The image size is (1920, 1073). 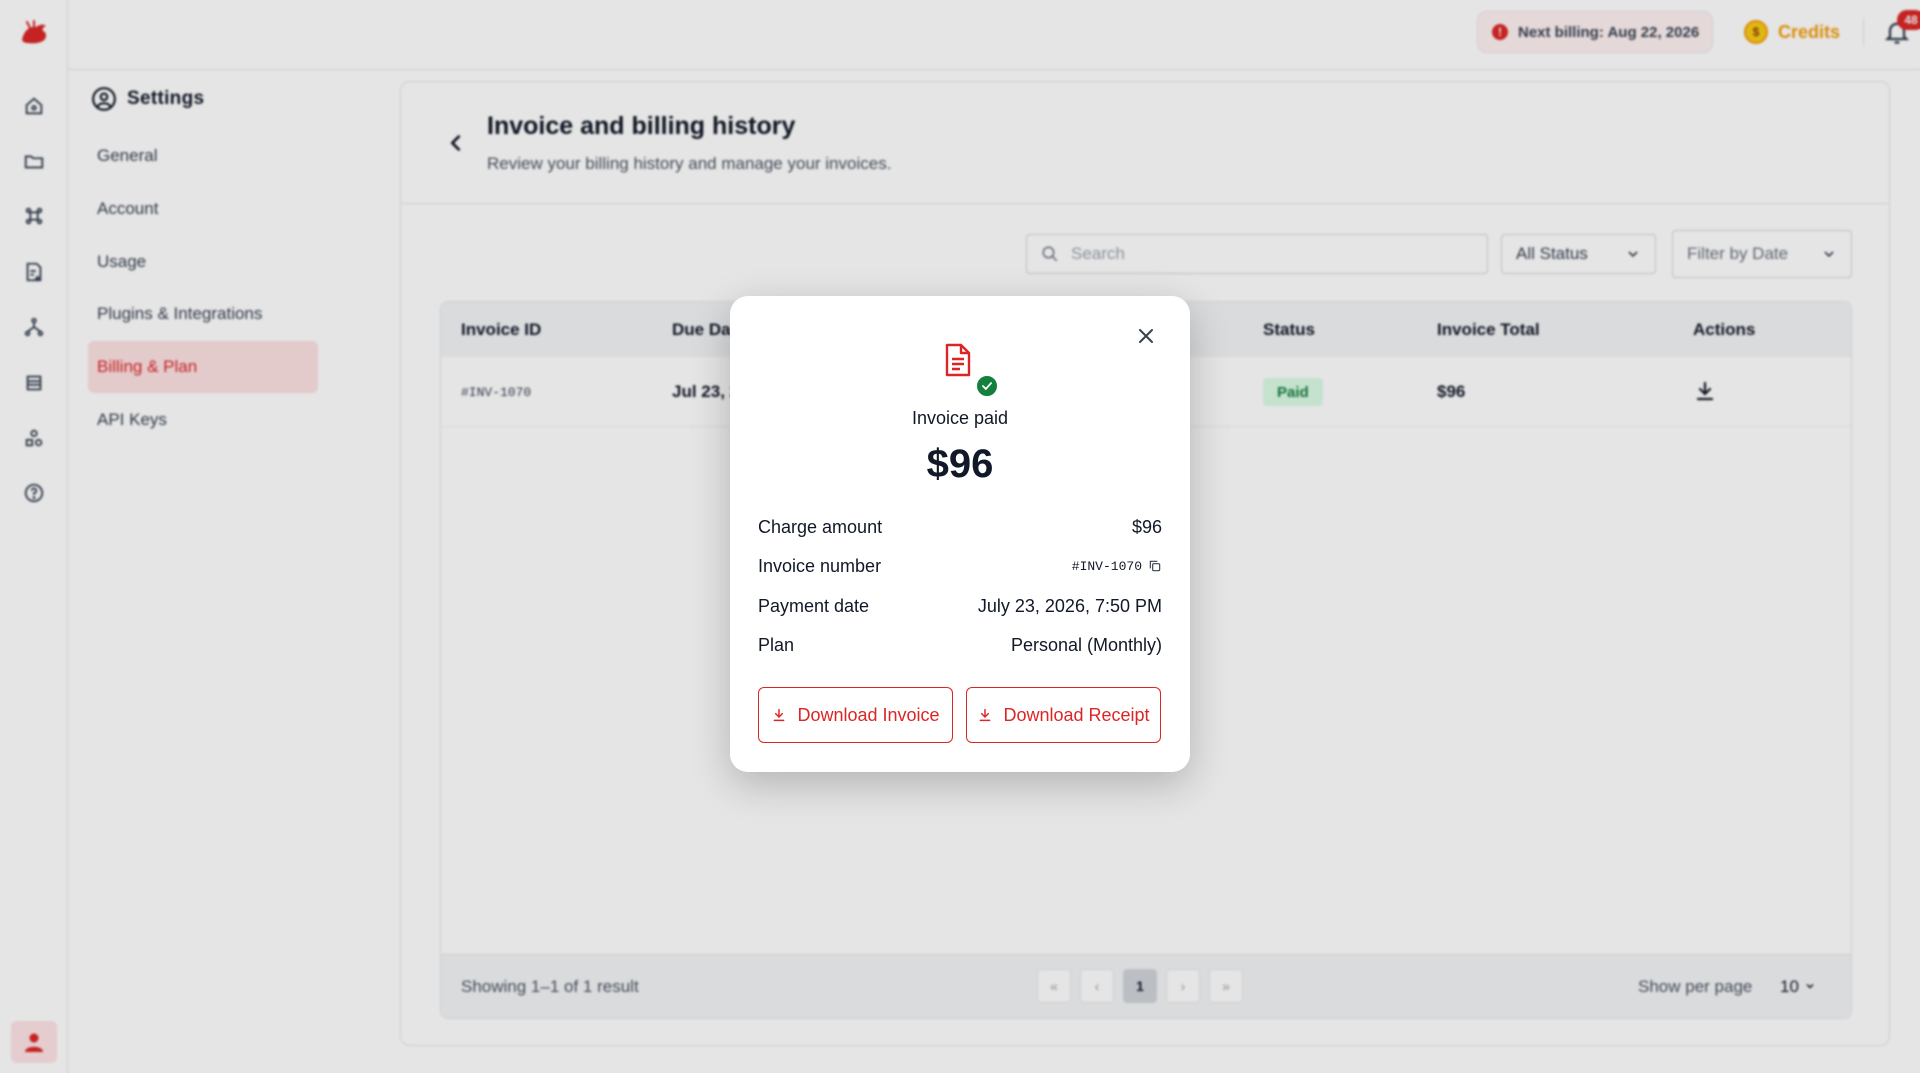 What do you see at coordinates (814, 605) in the screenshot?
I see `detail-label: Payment date` at bounding box center [814, 605].